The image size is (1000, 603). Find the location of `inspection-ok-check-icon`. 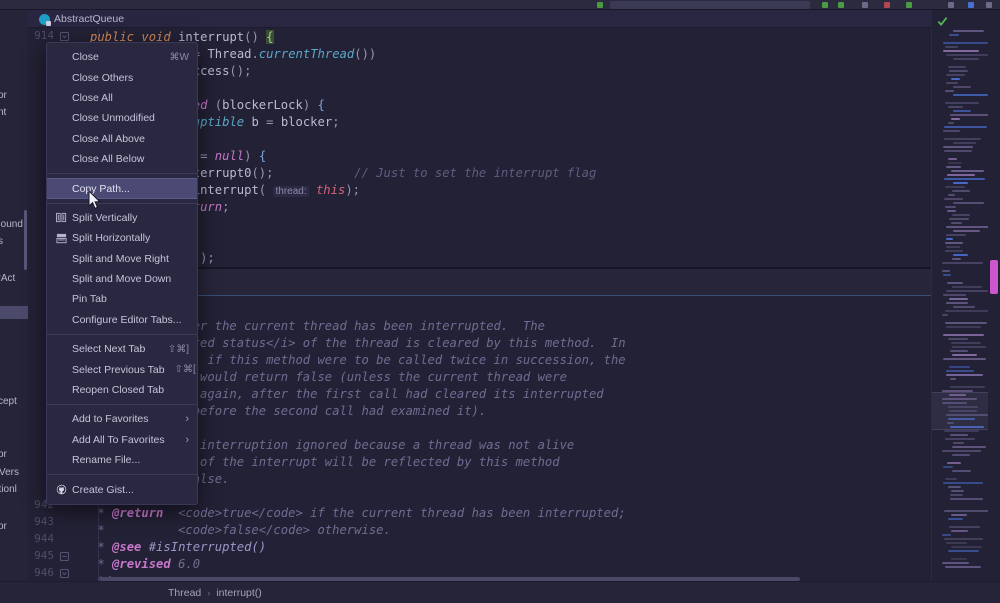

inspection-ok-check-icon is located at coordinates (942, 20).